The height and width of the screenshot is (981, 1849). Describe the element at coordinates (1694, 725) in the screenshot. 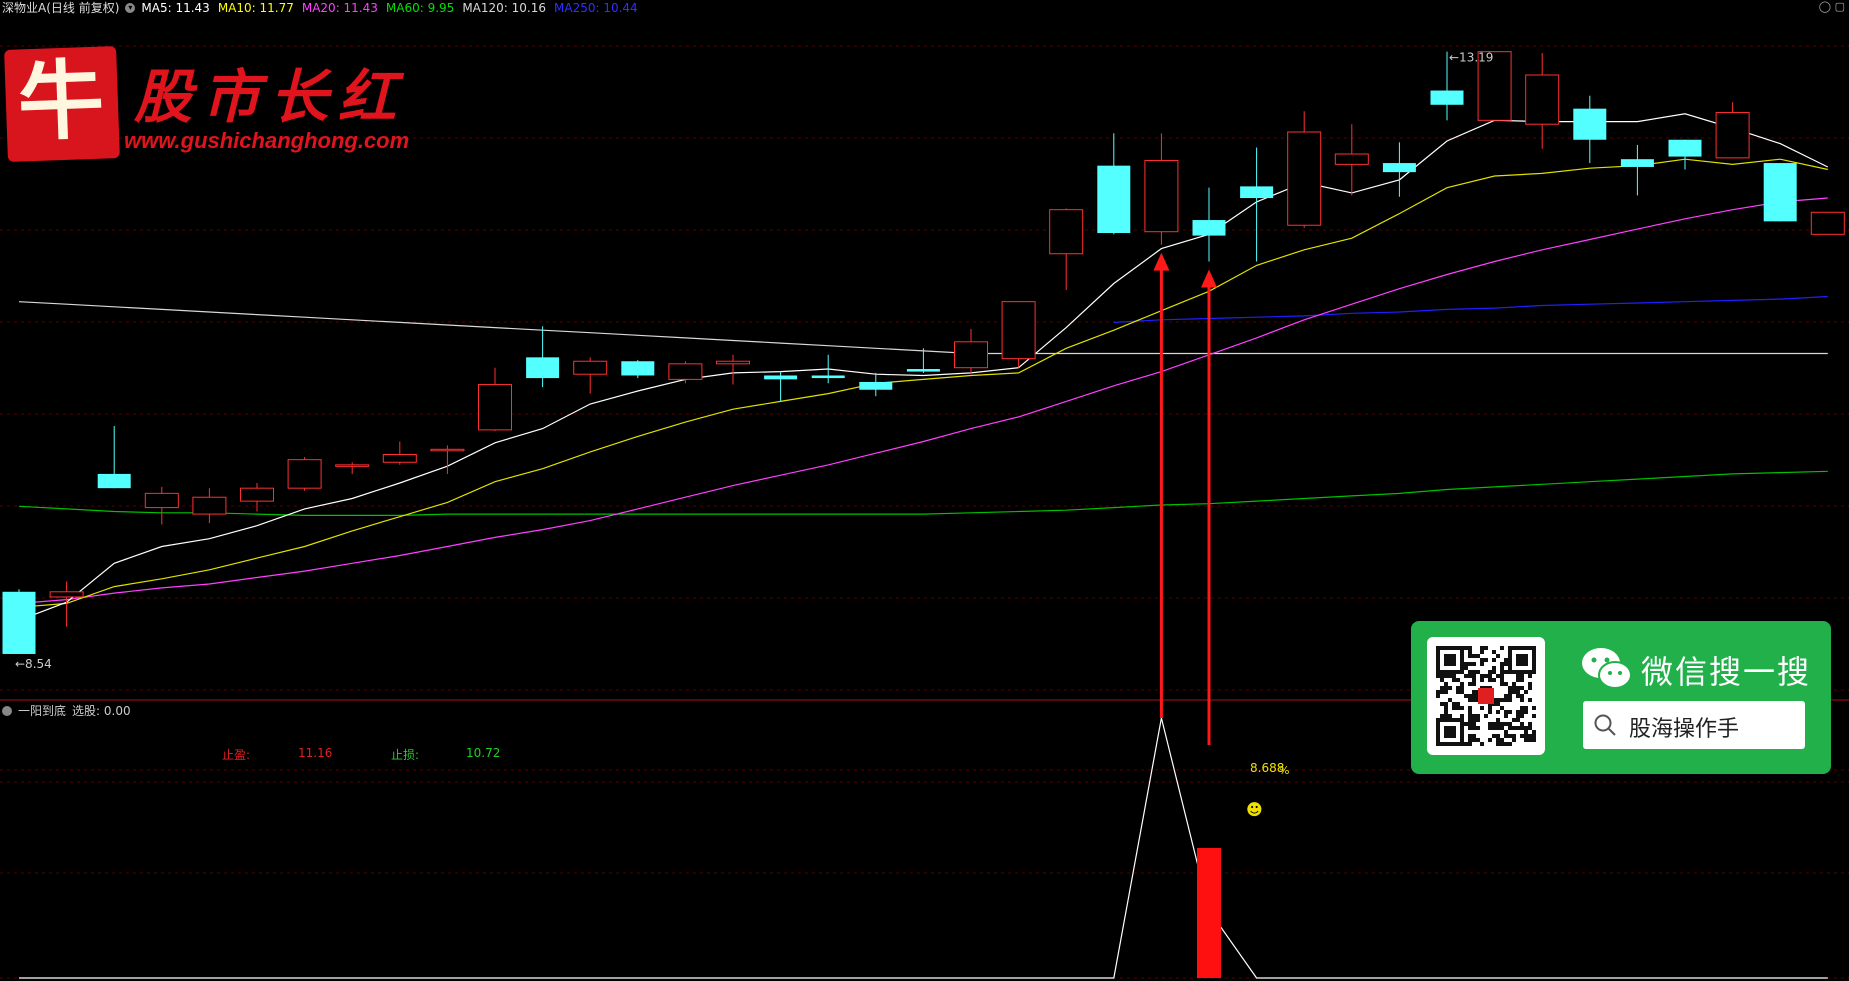

I see `wechat-search-box: 股海操作手` at that location.